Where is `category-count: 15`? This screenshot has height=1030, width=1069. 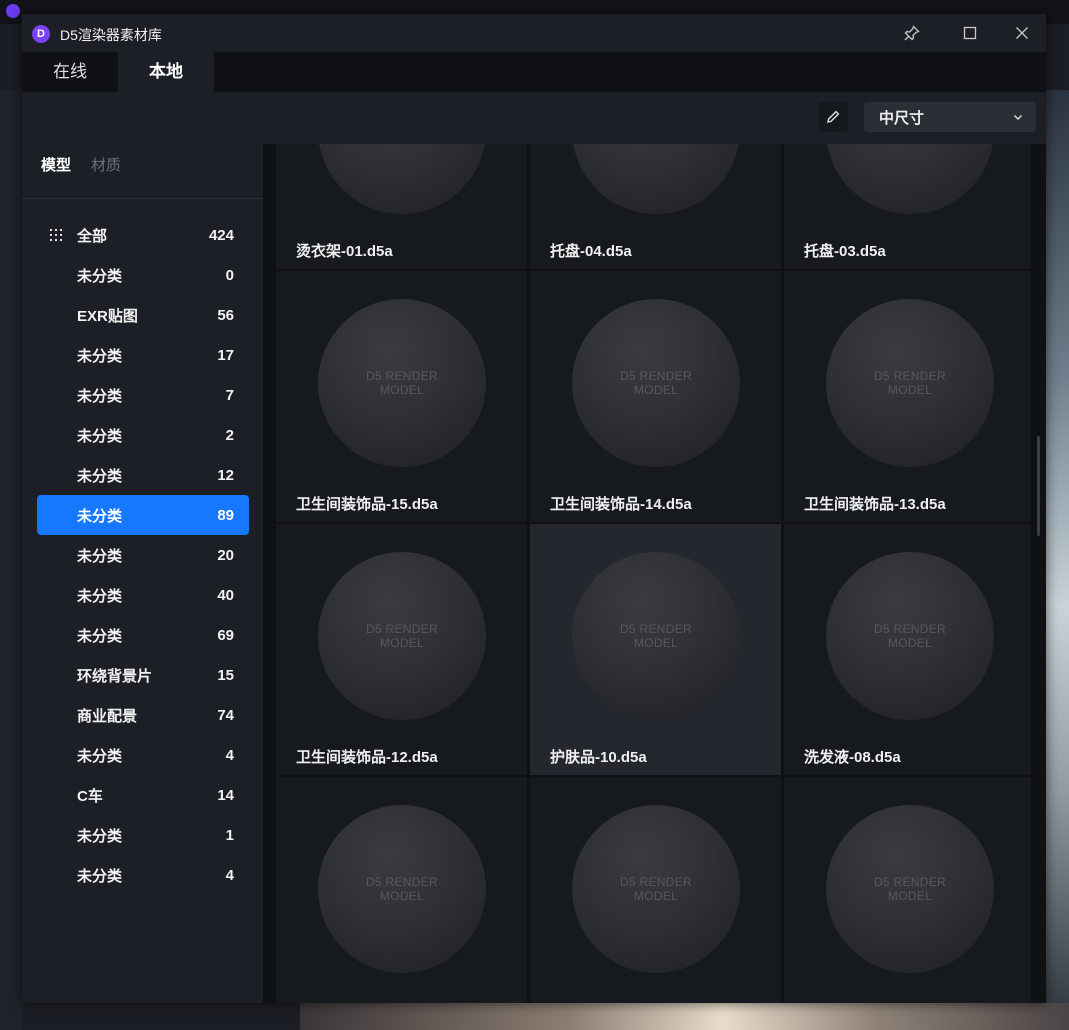
category-count: 15 is located at coordinates (225, 675).